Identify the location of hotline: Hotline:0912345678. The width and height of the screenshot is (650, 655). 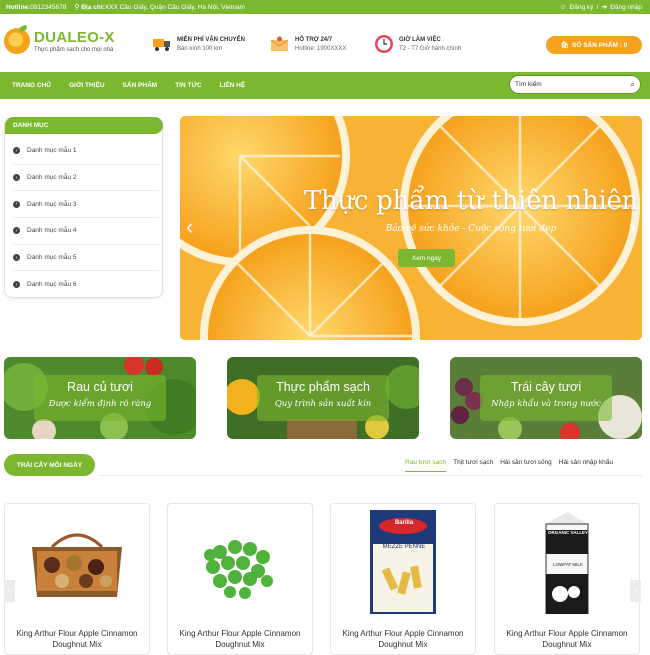
(36, 7).